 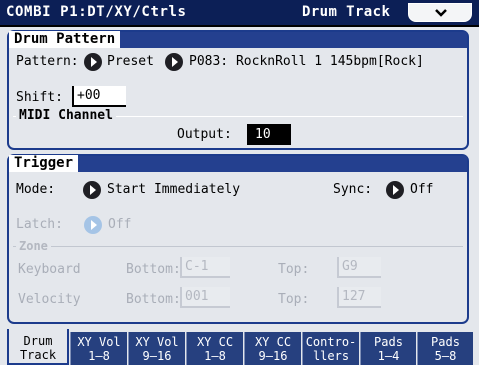 What do you see at coordinates (174, 62) in the screenshot?
I see `pattern-select-arrow-icon` at bounding box center [174, 62].